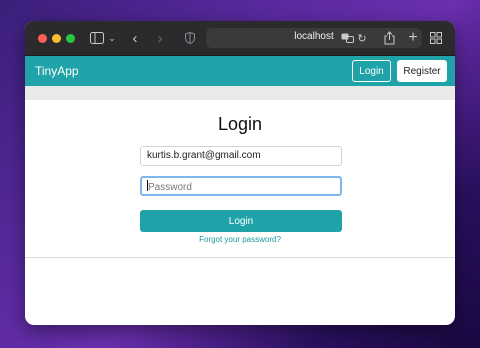 The width and height of the screenshot is (480, 348). I want to click on shield-icon, so click(190, 38).